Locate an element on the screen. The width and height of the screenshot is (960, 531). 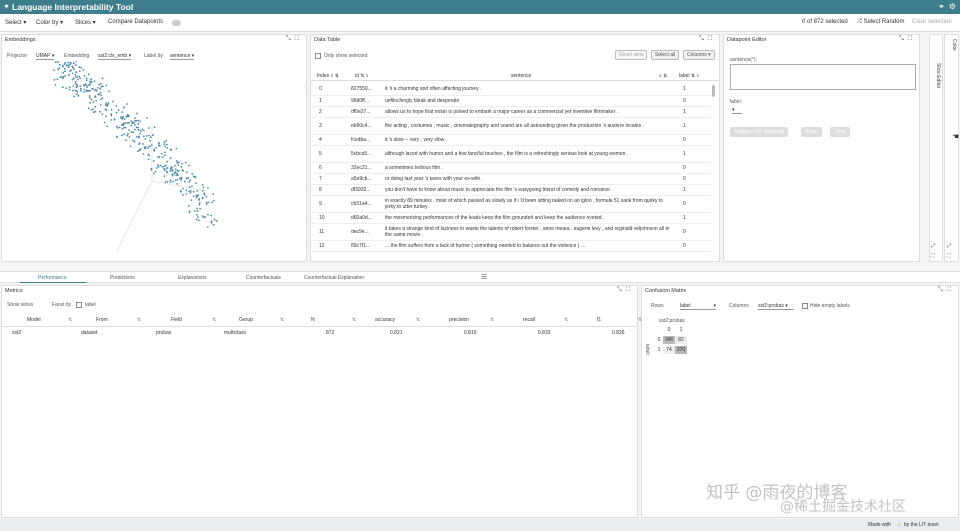
drag-handle-icon: ☰ is located at coordinates (484, 277).